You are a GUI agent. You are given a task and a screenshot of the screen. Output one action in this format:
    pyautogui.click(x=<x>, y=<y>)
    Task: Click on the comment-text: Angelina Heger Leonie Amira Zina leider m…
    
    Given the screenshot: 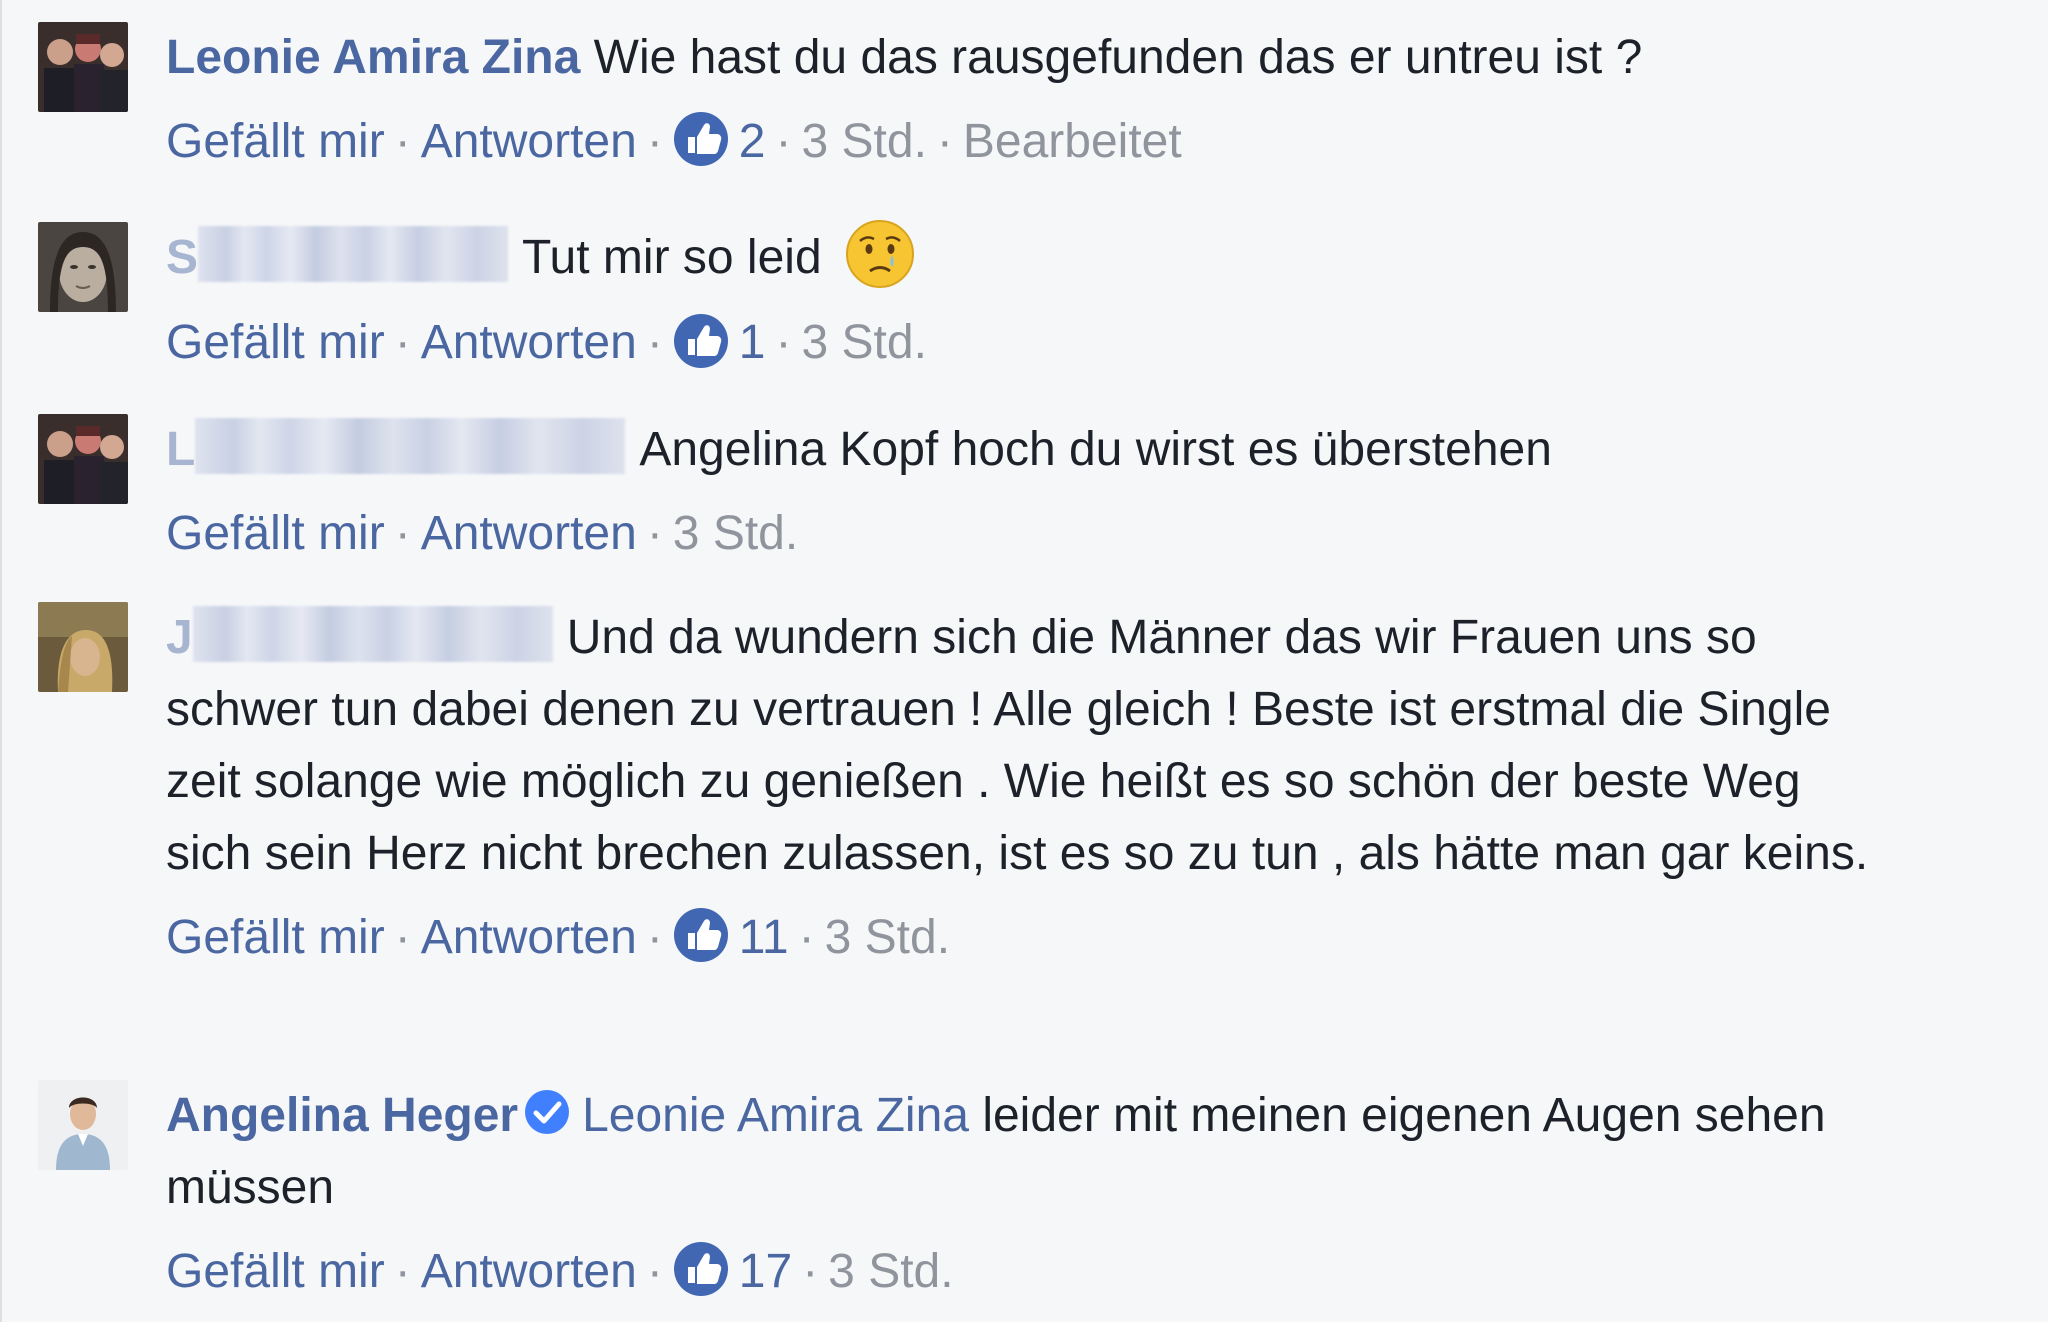 What is the action you would take?
    pyautogui.click(x=1026, y=1152)
    